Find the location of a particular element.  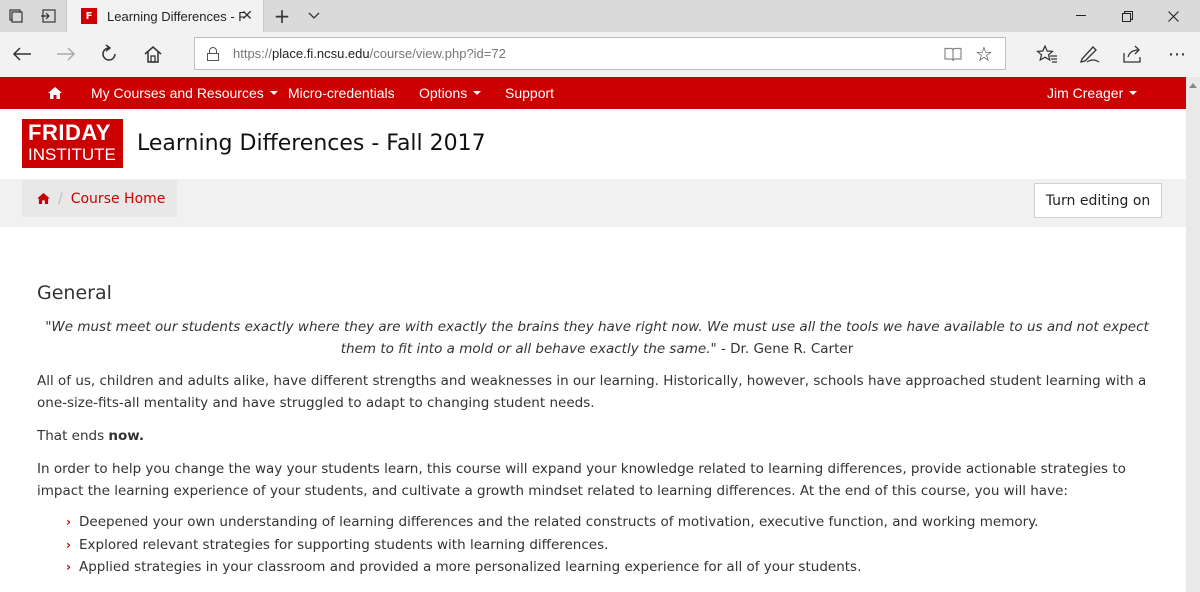

friday-institute-logo: FRIDAY INSTITUTE is located at coordinates (72, 143).